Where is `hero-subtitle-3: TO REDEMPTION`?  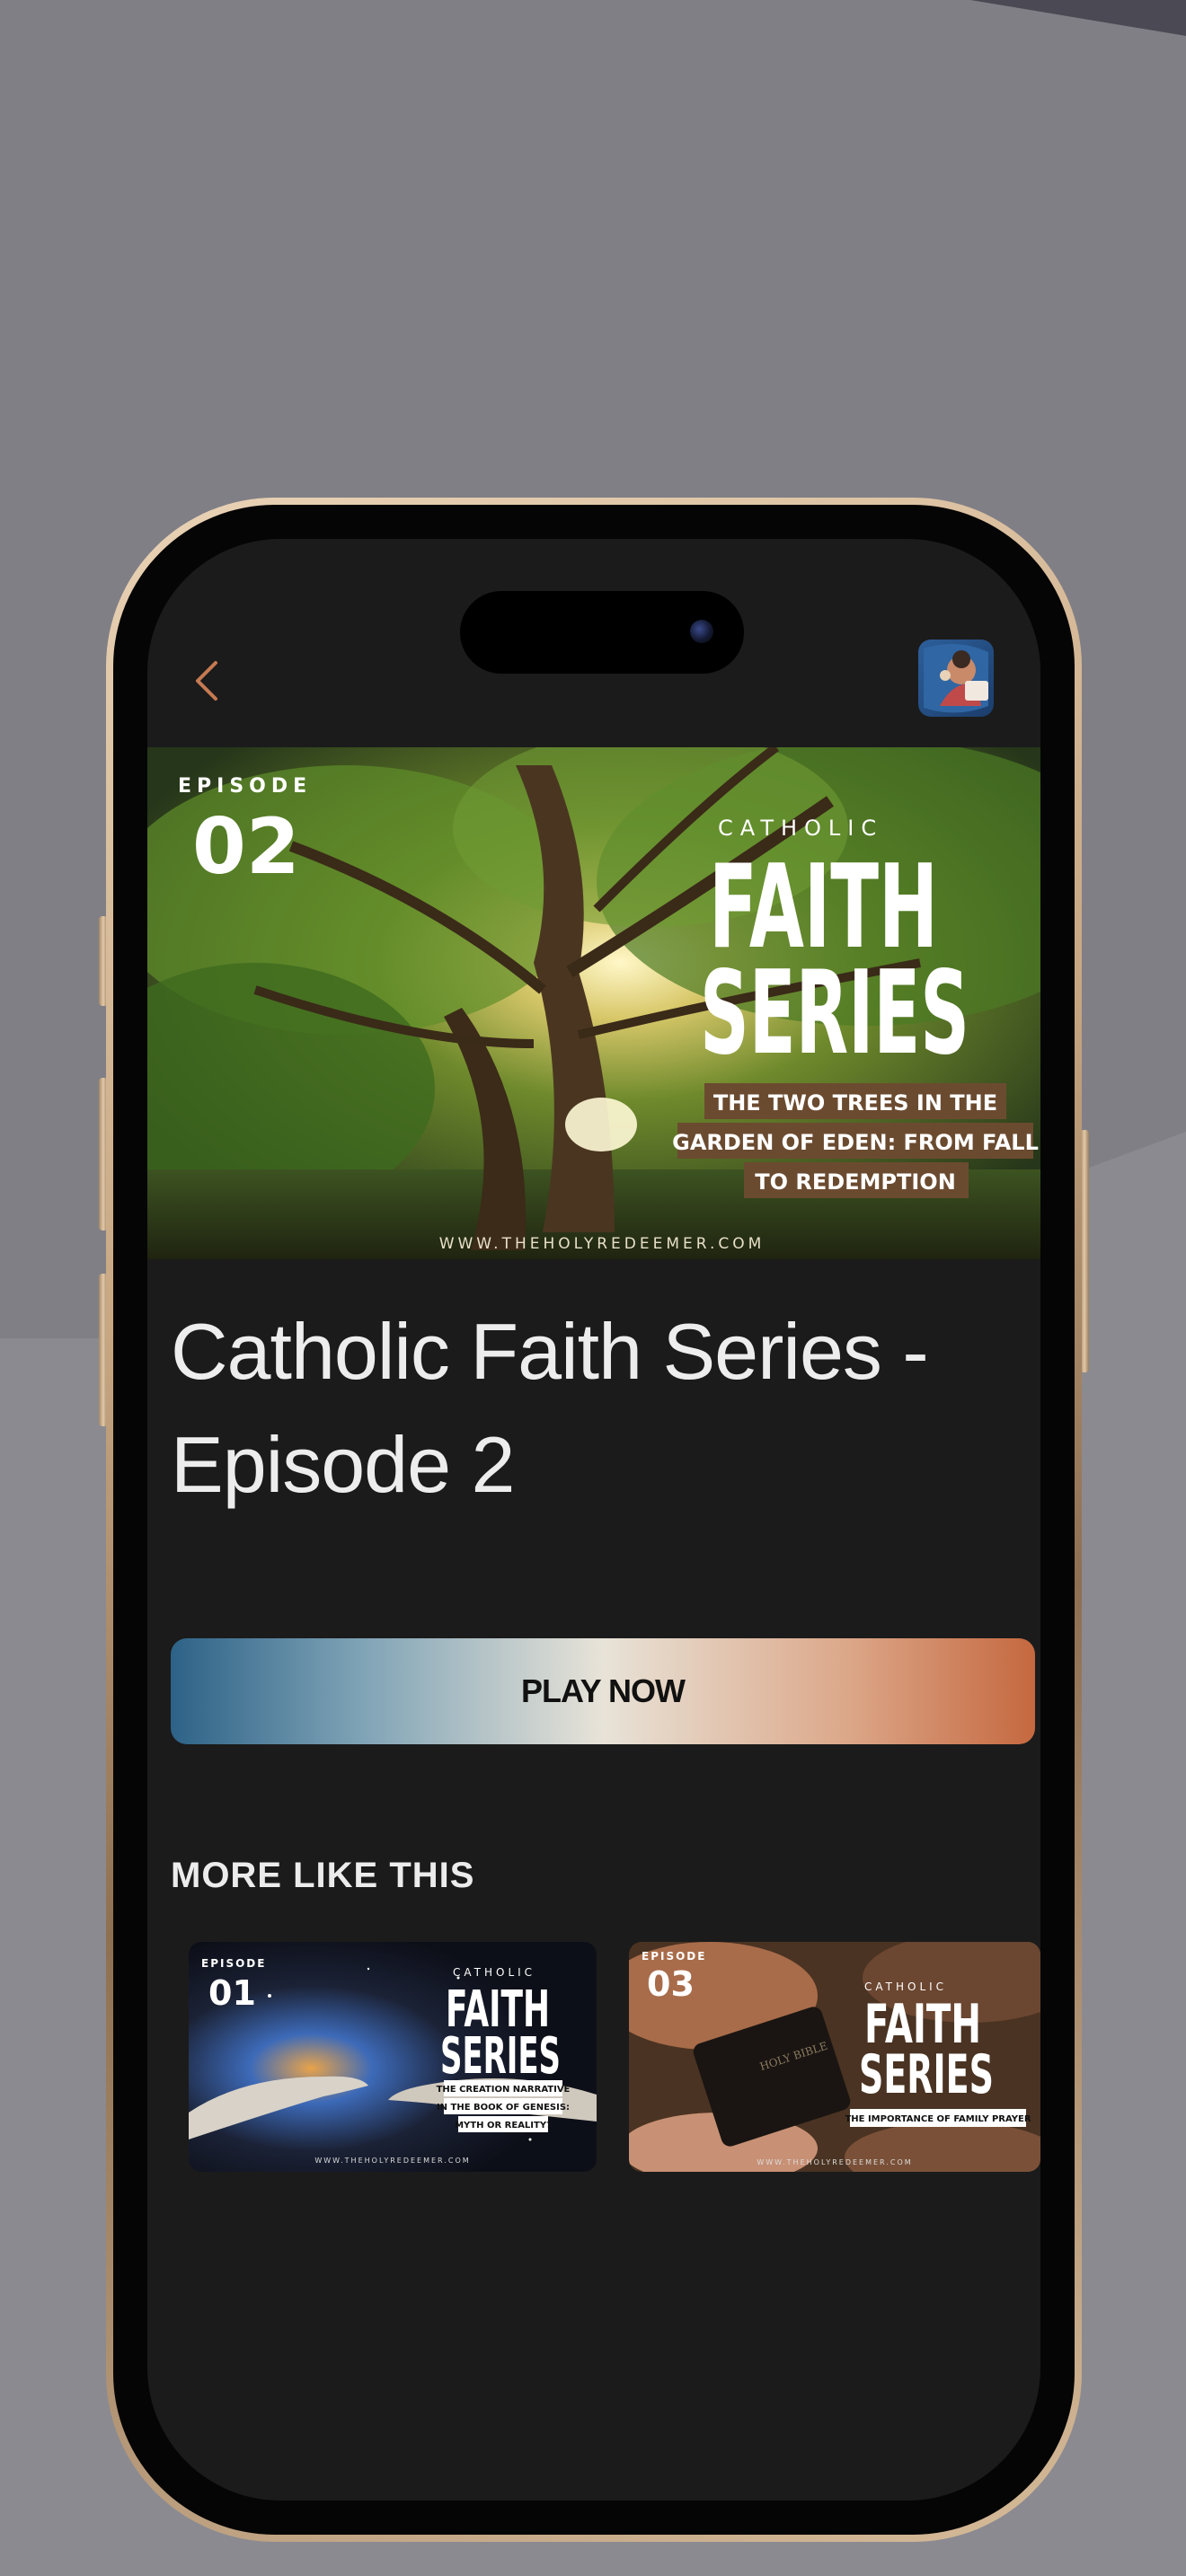
hero-subtitle-3: TO REDEMPTION is located at coordinates (855, 1182).